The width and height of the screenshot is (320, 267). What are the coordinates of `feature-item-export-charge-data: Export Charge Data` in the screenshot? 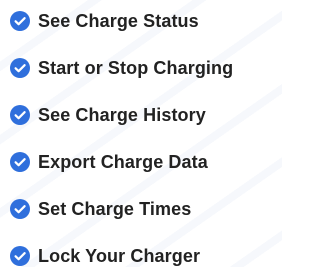 It's located at (109, 162).